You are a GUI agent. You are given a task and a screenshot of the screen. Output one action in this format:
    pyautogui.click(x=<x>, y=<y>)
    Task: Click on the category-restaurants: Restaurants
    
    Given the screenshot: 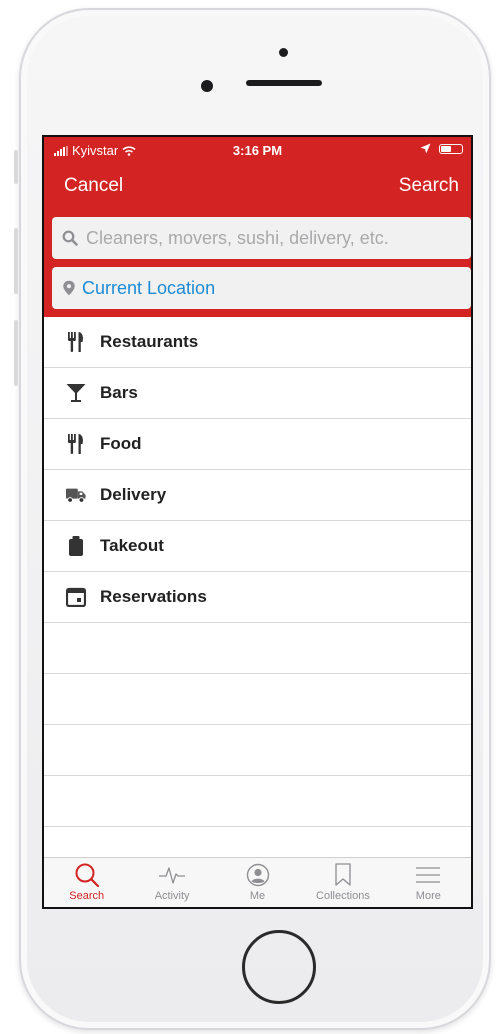 What is the action you would take?
    pyautogui.click(x=257, y=342)
    